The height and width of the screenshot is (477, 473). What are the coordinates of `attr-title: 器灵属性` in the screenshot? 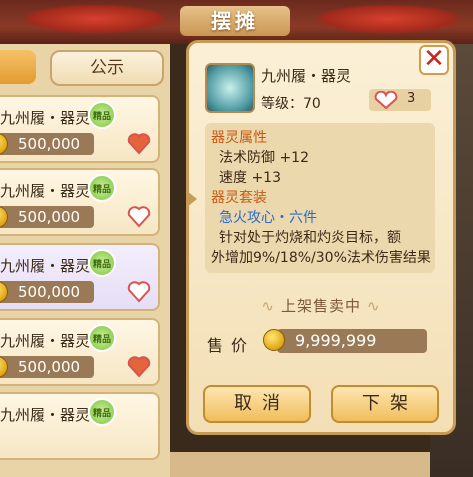 It's located at (239, 138).